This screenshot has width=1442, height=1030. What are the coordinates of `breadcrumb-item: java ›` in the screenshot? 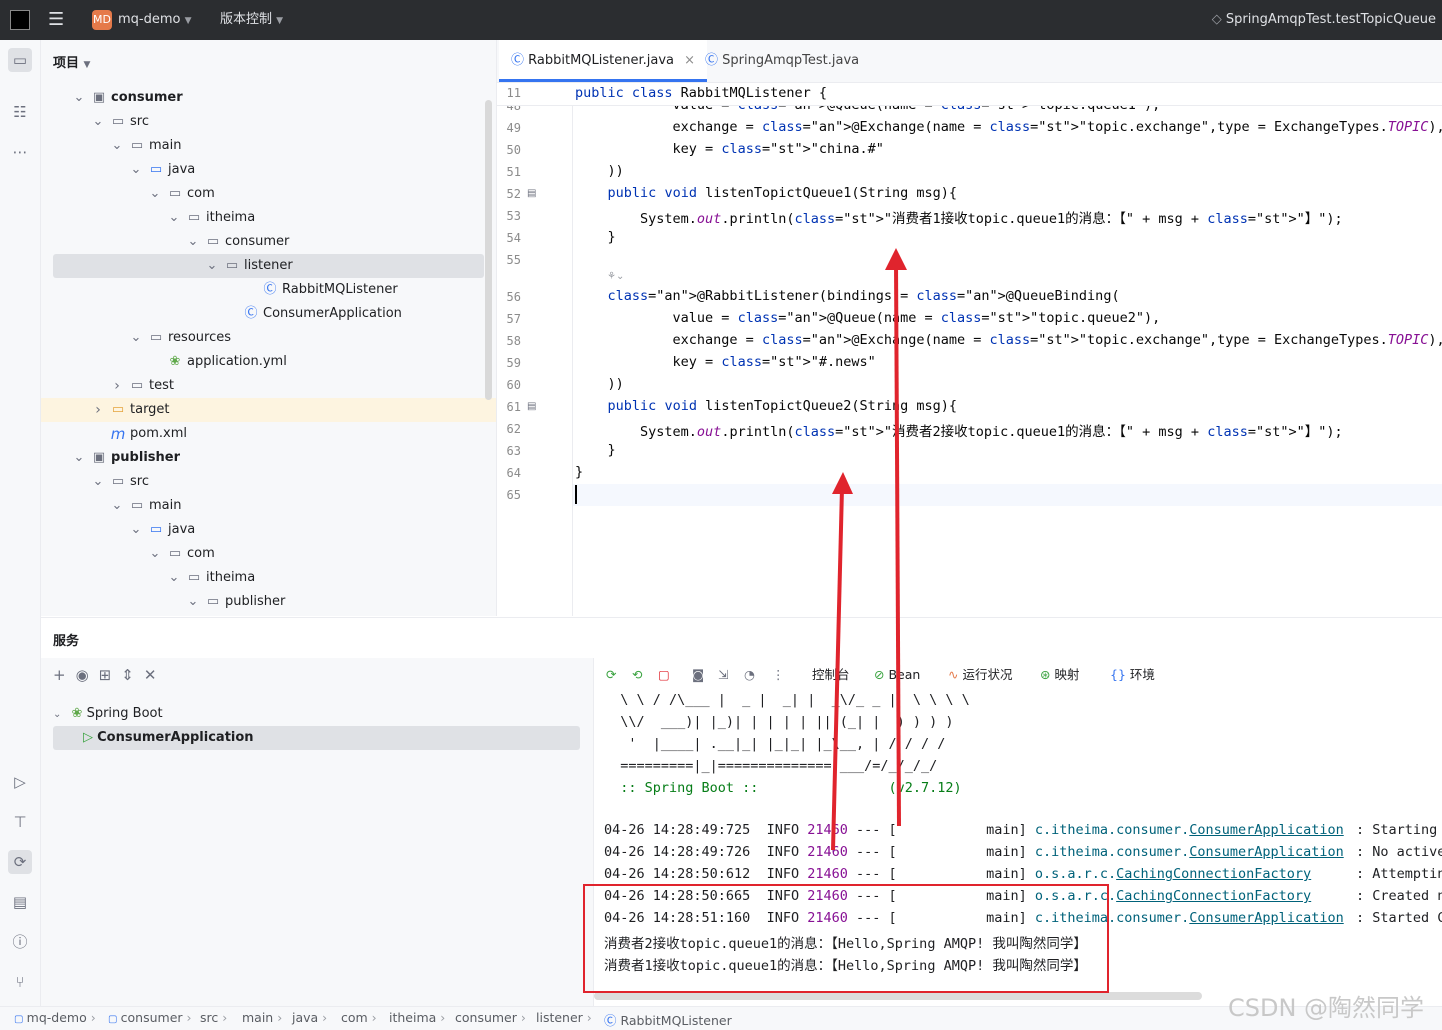 It's located at (309, 1017).